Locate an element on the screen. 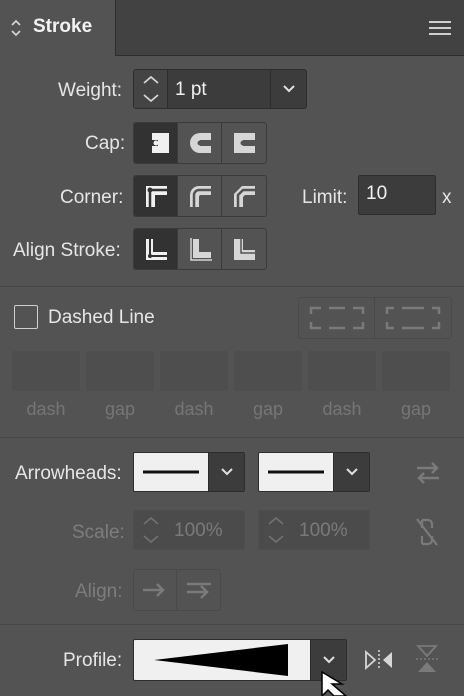 The width and height of the screenshot is (464, 696). align-center-button is located at coordinates (156, 249).